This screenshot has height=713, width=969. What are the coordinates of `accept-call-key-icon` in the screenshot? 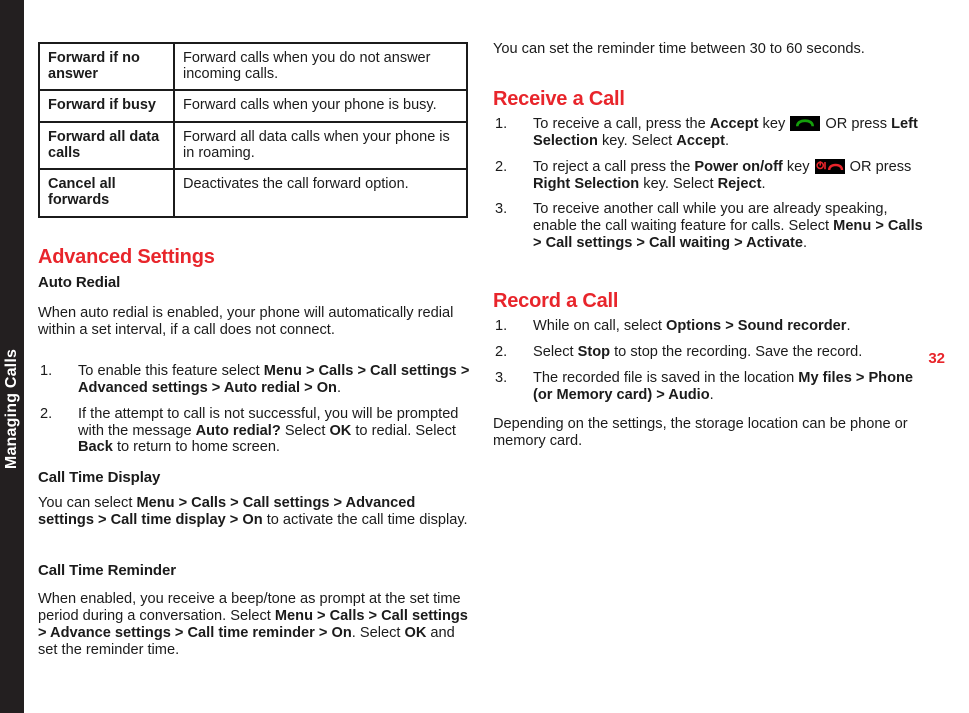 It's located at (805, 123).